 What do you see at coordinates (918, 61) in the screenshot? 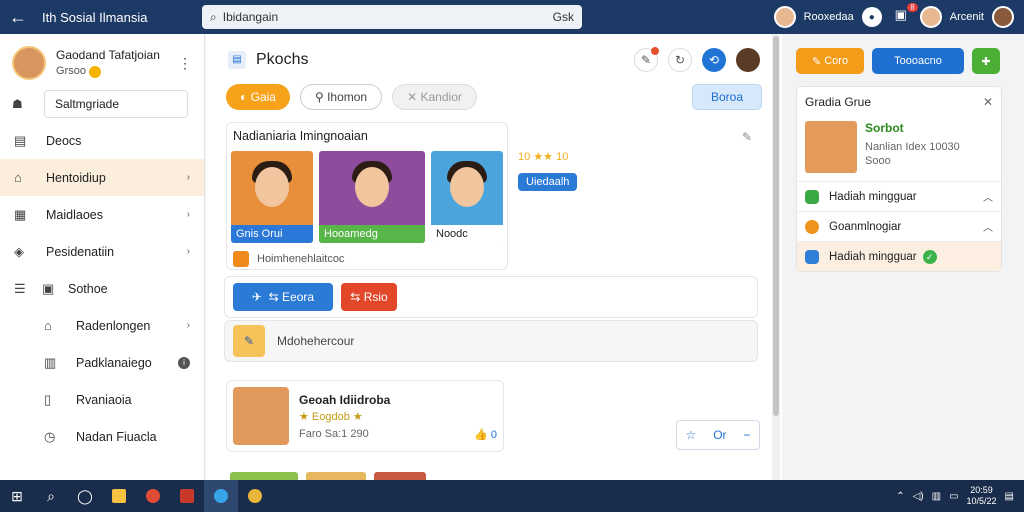
I see `blue-action-button: Toooacno` at bounding box center [918, 61].